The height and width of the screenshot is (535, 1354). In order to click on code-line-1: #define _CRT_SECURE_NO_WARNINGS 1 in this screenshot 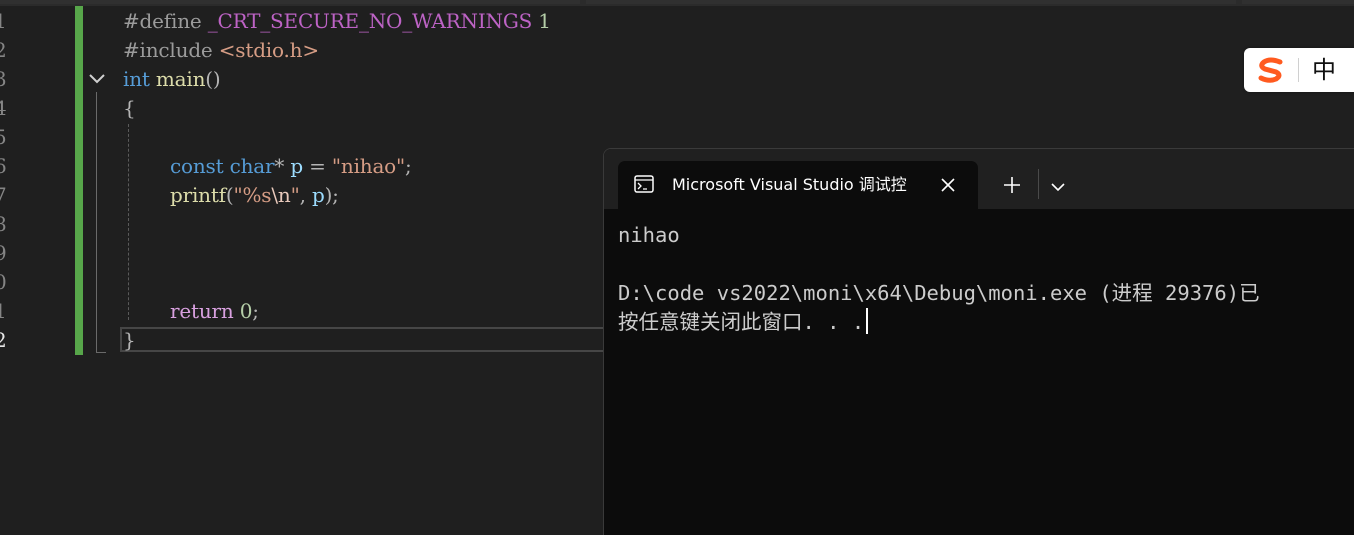, I will do `click(337, 21)`.